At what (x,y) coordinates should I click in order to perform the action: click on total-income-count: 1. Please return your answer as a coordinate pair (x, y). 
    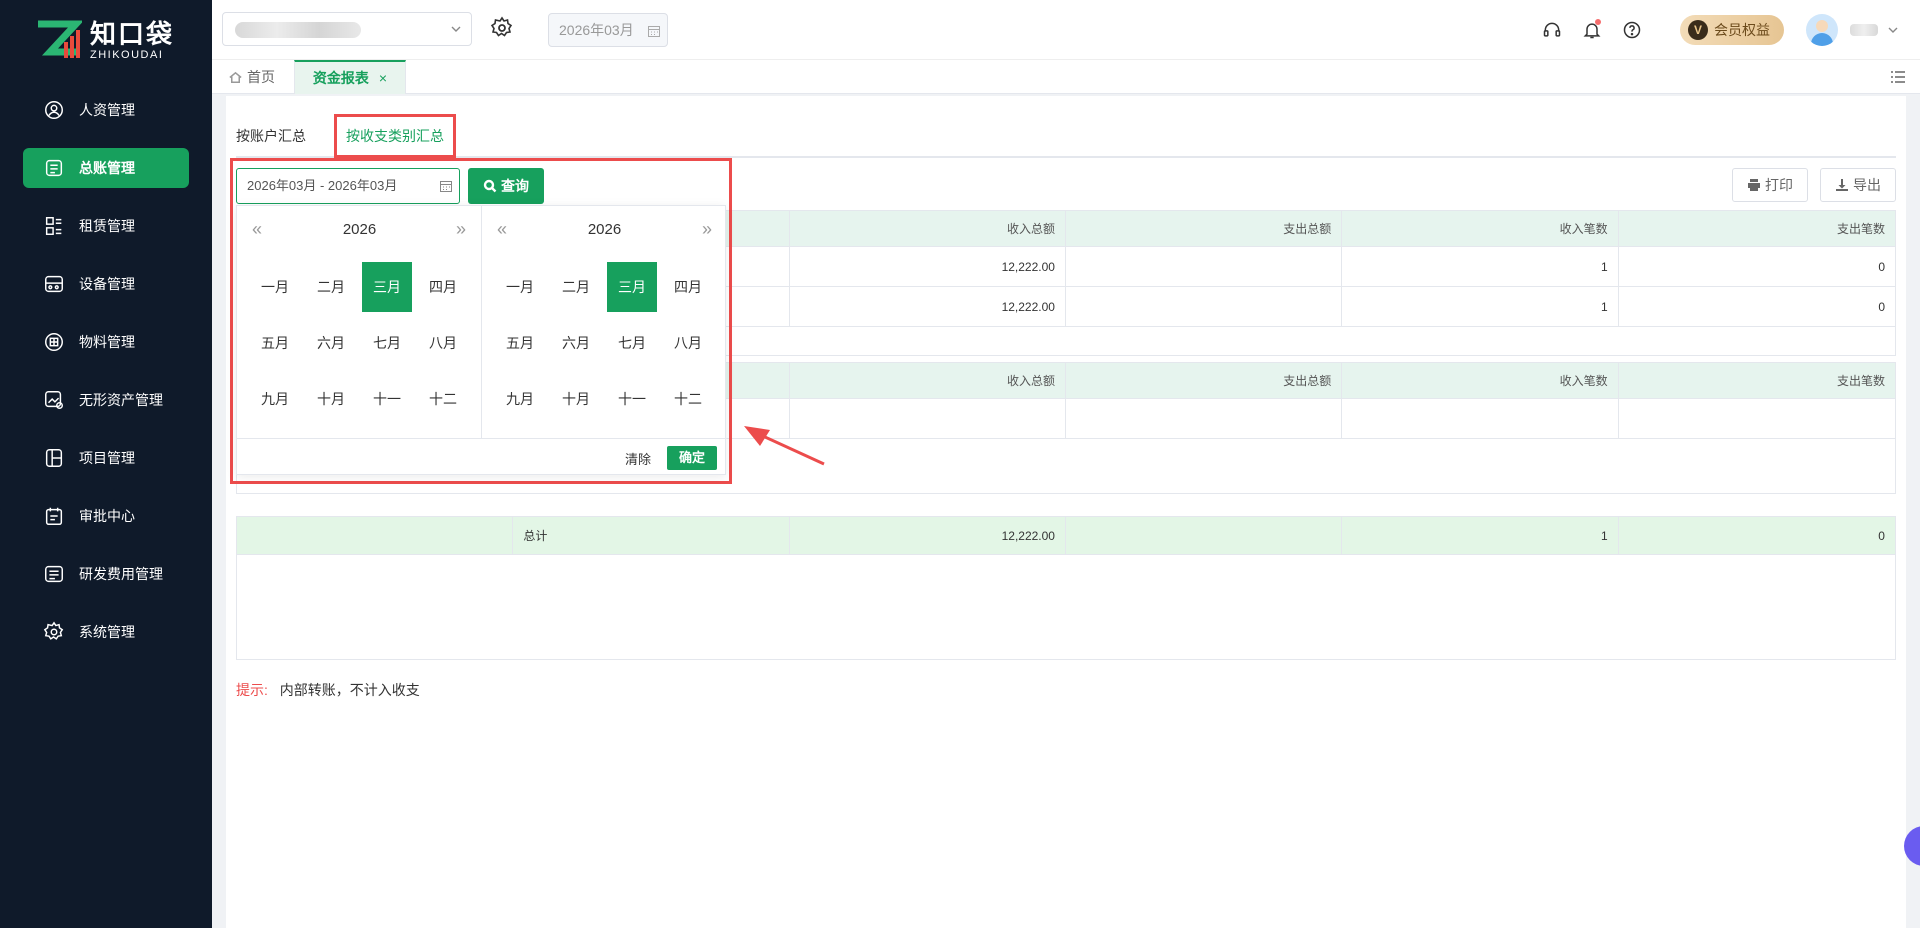
    Looking at the image, I should click on (1480, 535).